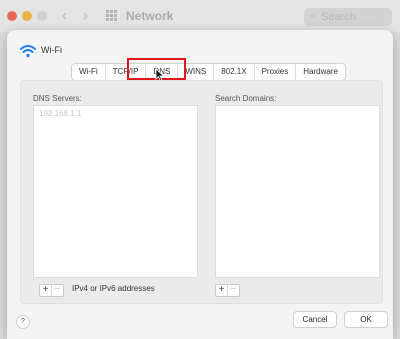 The width and height of the screenshot is (400, 339). I want to click on tab-proxies: Proxies, so click(276, 72).